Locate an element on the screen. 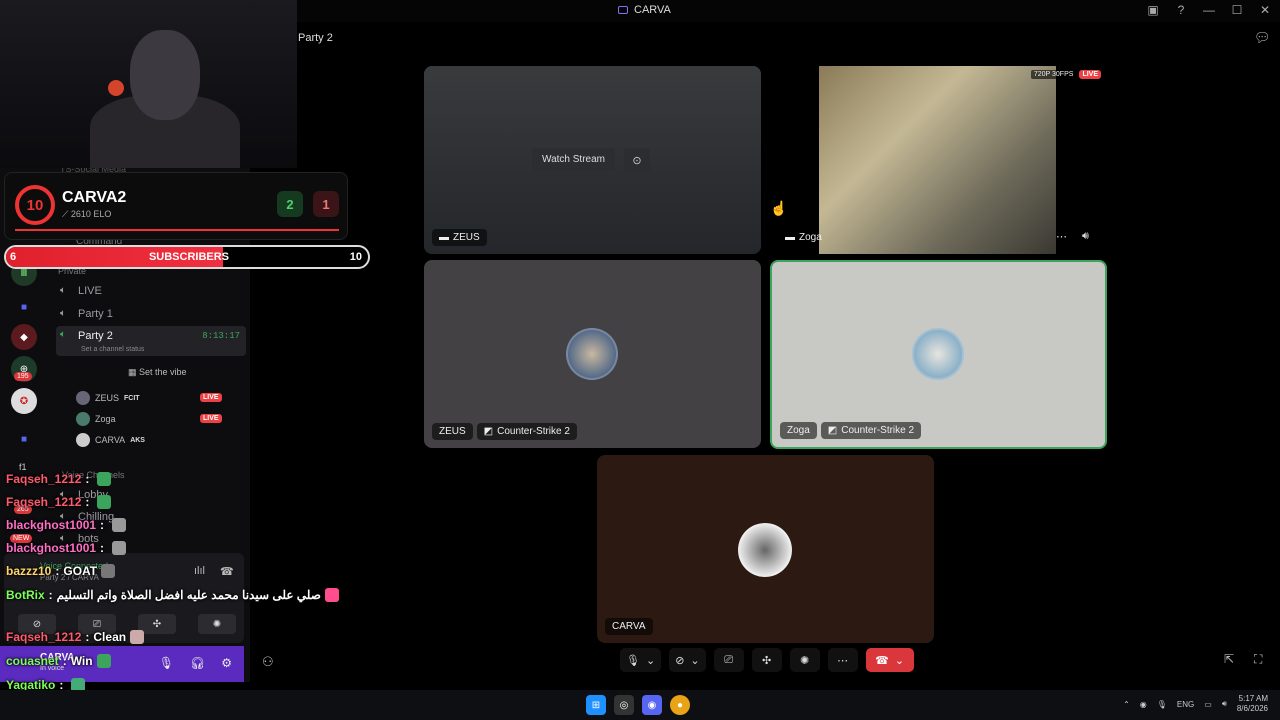  participant-name: ▬ ZEUS is located at coordinates (459, 237).